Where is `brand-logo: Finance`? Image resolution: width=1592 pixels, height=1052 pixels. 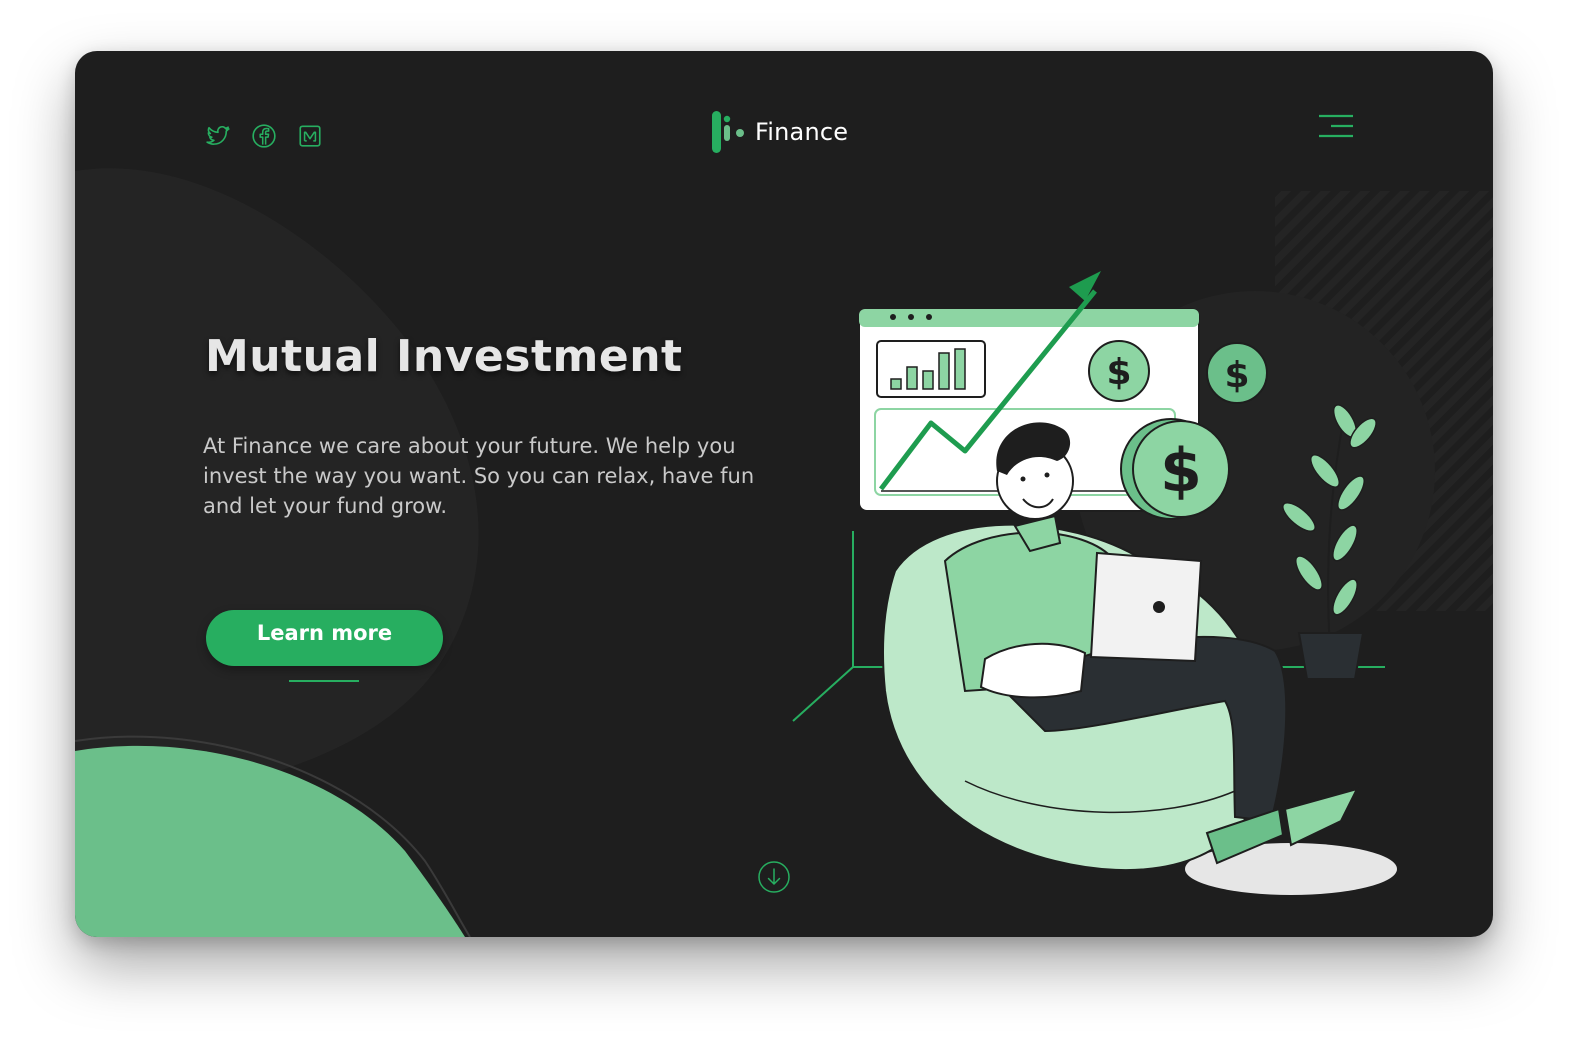
brand-logo: Finance is located at coordinates (779, 132).